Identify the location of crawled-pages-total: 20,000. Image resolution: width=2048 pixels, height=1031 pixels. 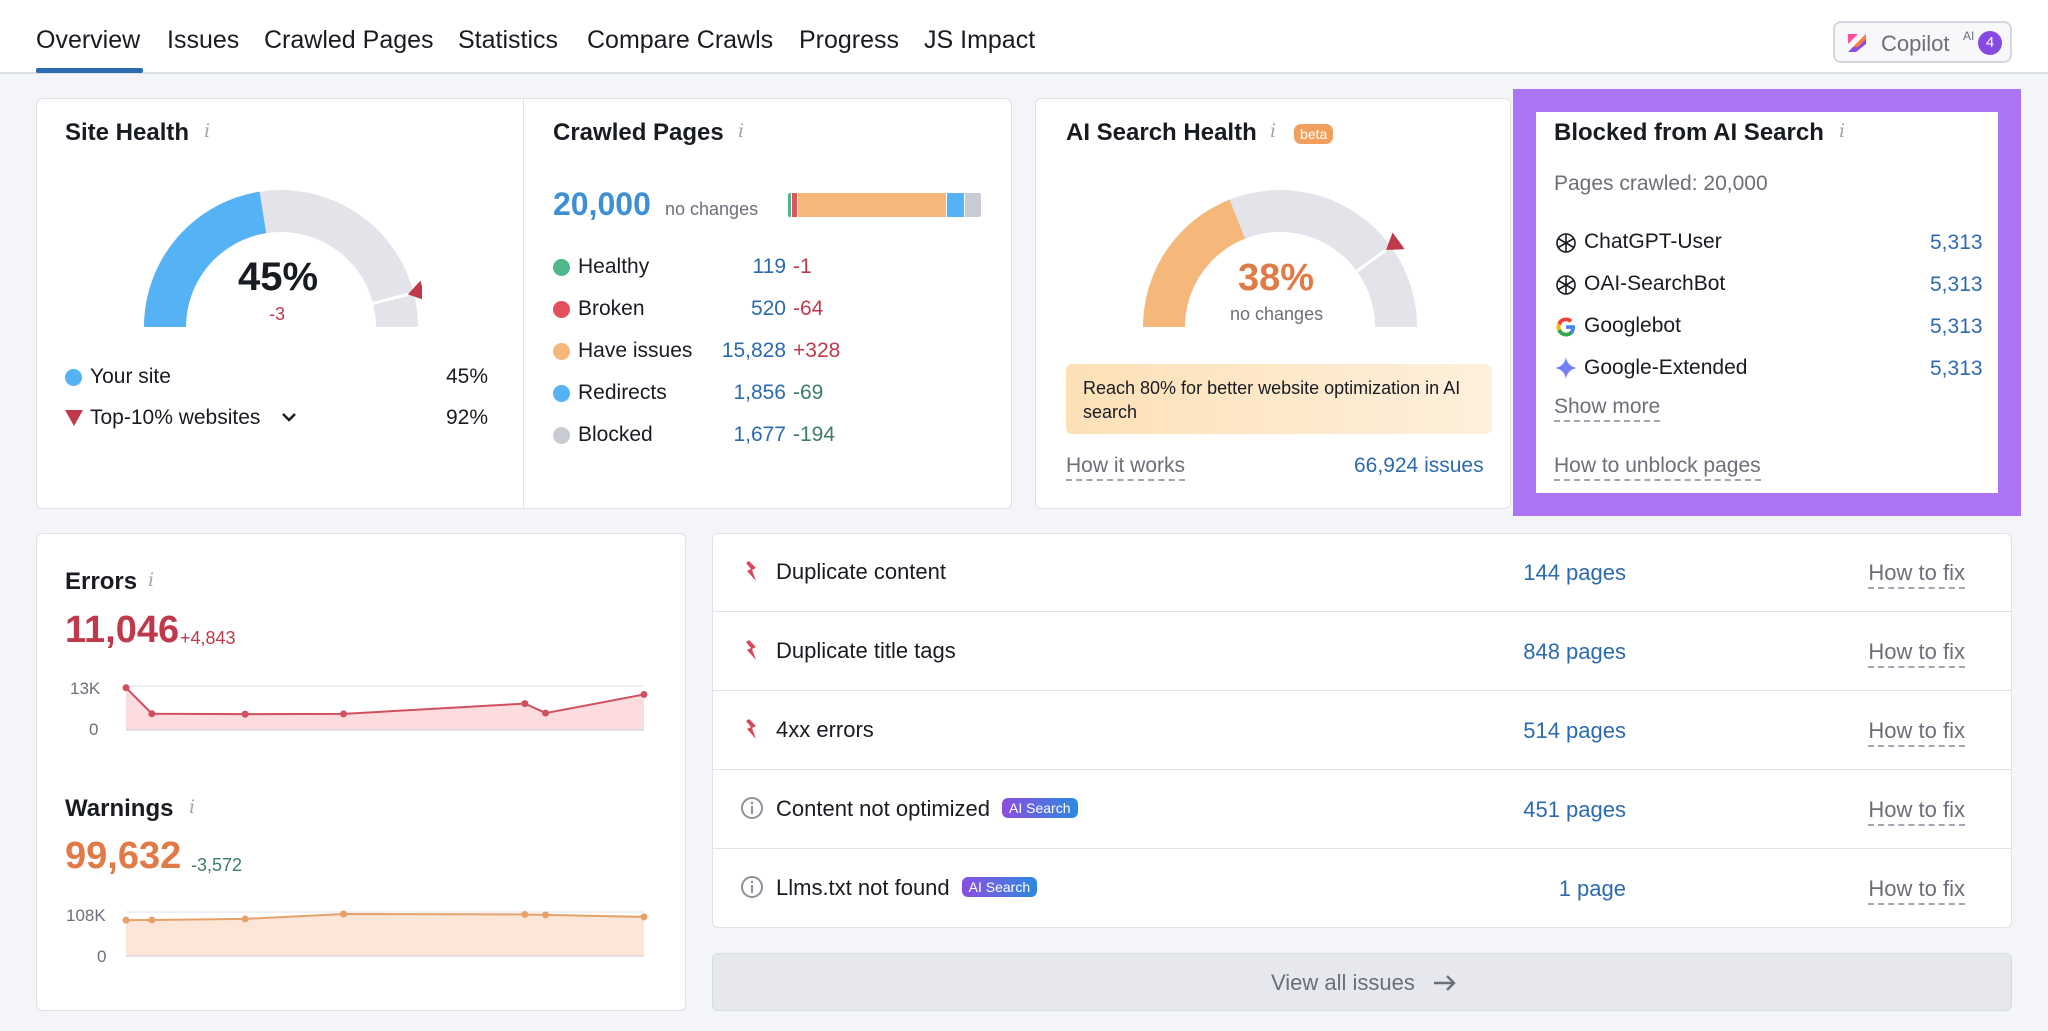
(602, 204).